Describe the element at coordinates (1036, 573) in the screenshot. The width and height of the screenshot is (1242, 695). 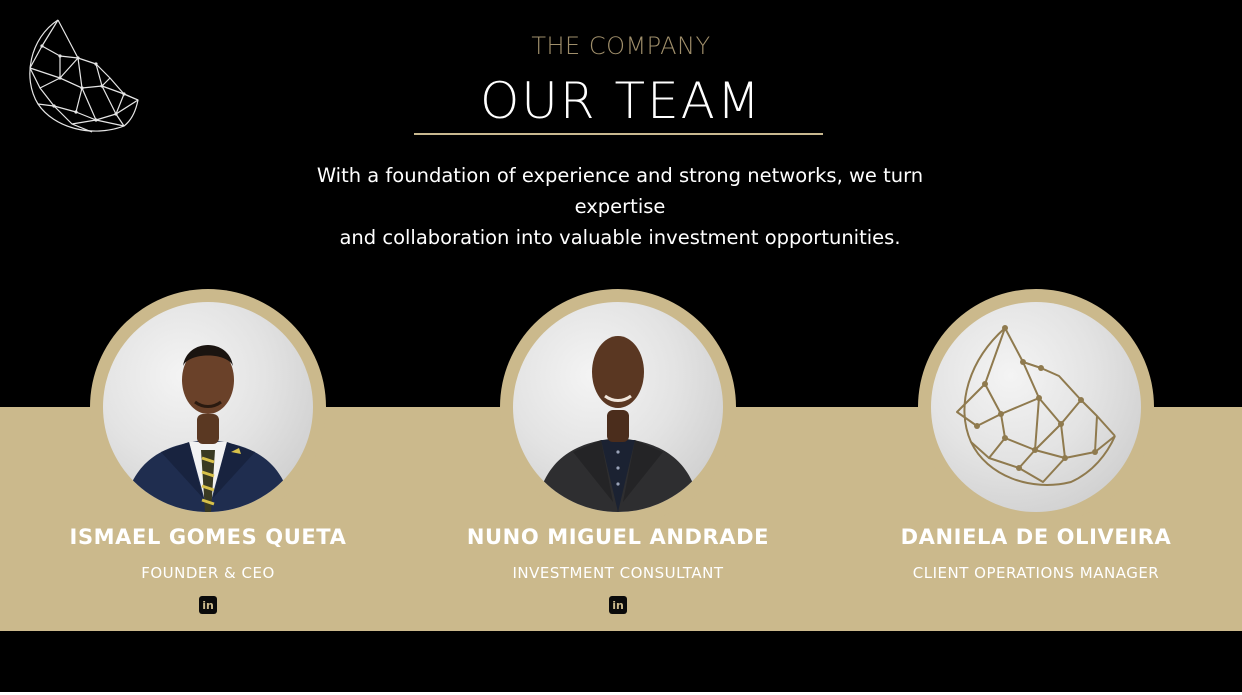
I see `member-role: CLIENT OPERATIONS MANAGER` at that location.